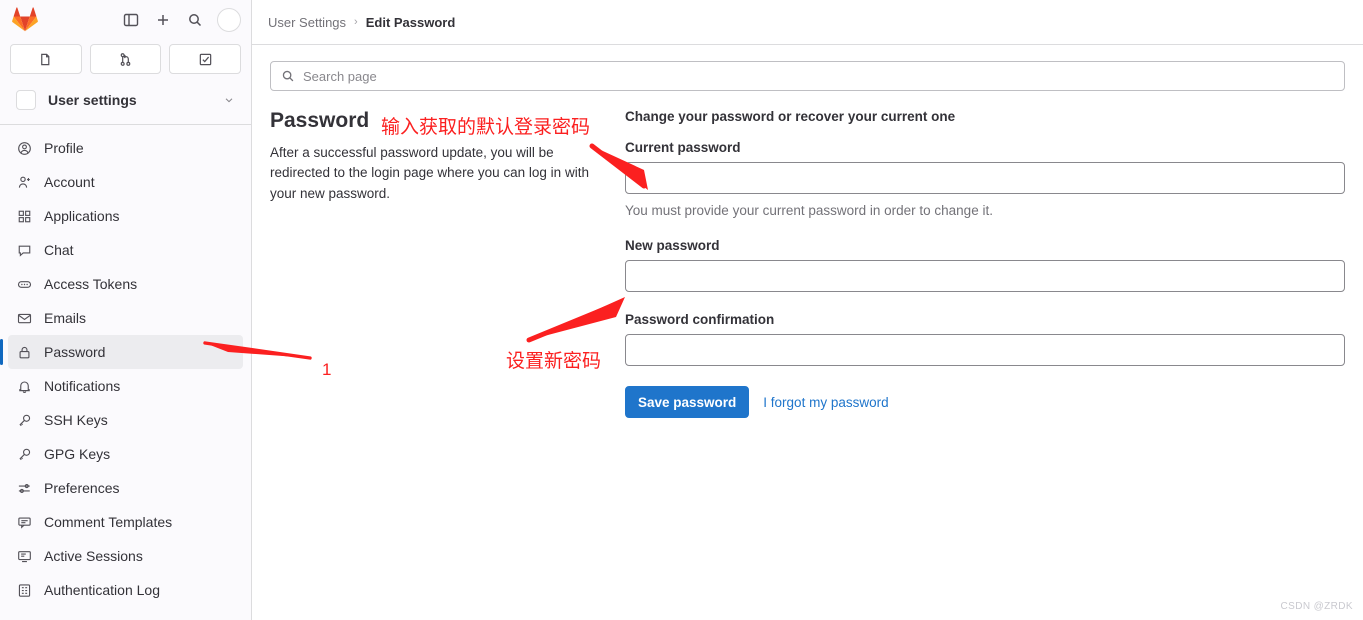 This screenshot has width=1363, height=620. Describe the element at coordinates (24, 250) in the screenshot. I see `chat-icon` at that location.